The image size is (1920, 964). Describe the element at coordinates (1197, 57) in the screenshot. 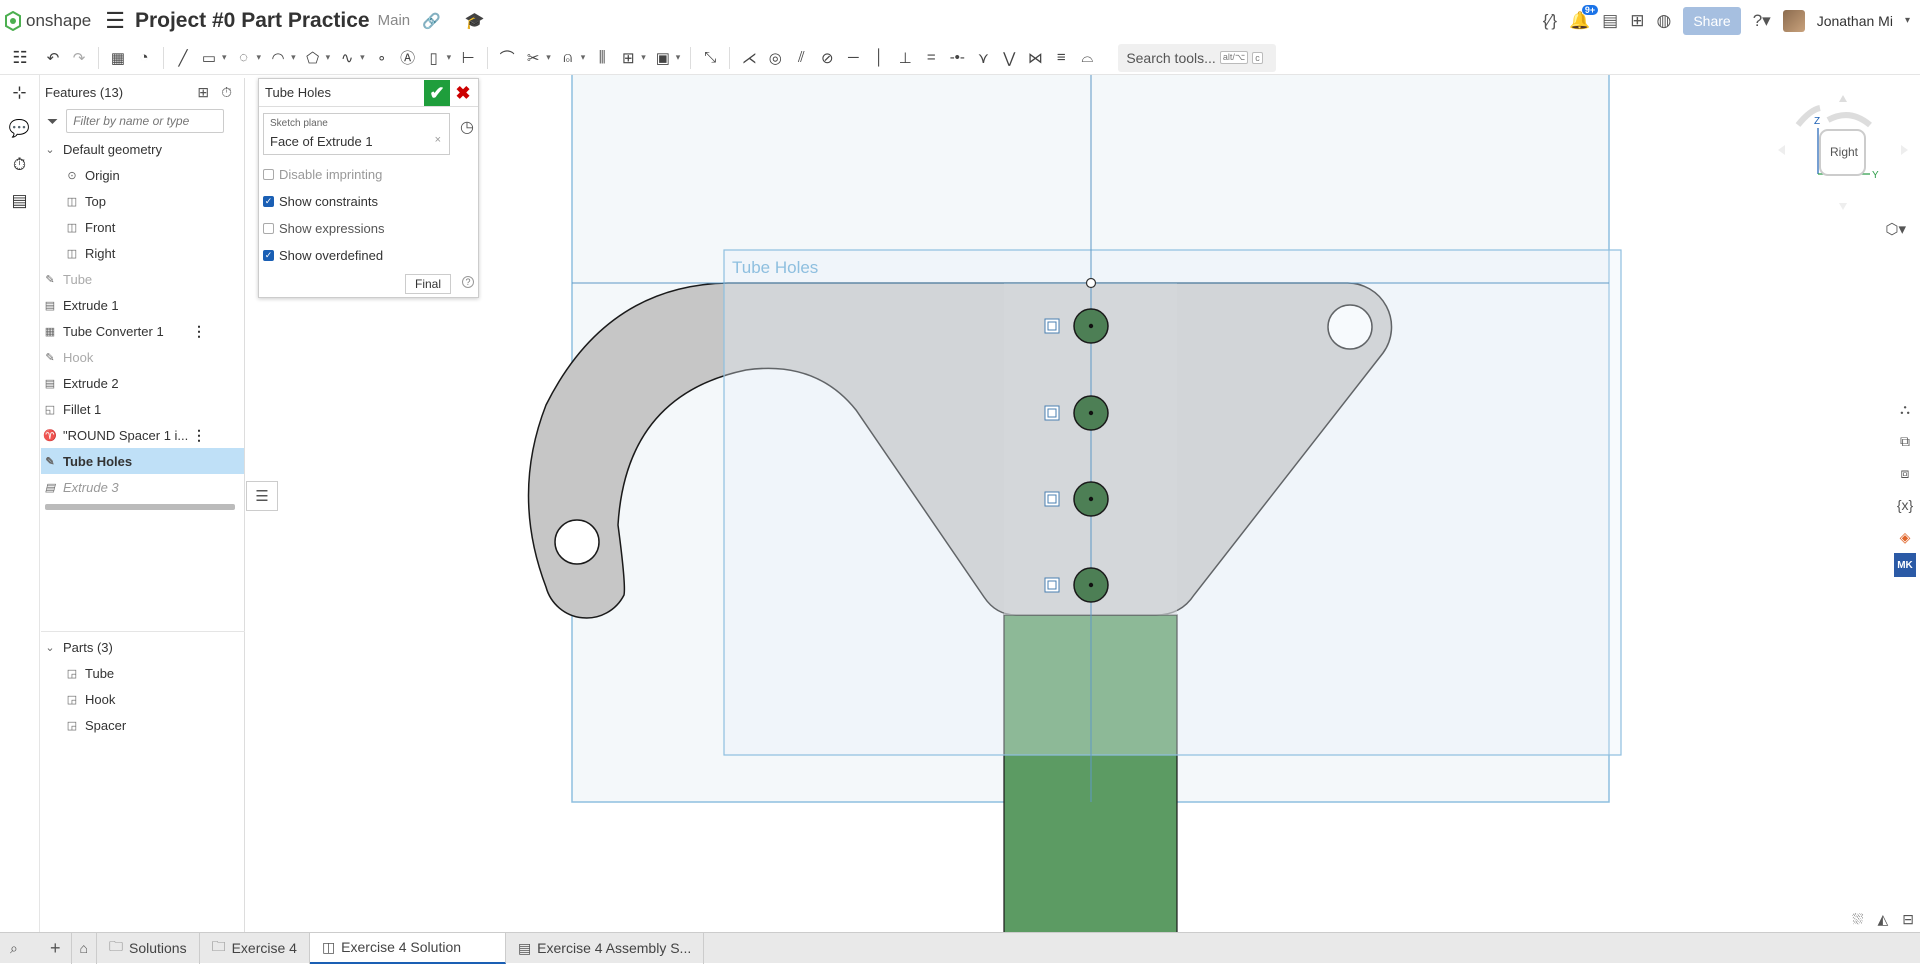

I see `search-tools-input: Search tools... alt/⌥ c` at that location.